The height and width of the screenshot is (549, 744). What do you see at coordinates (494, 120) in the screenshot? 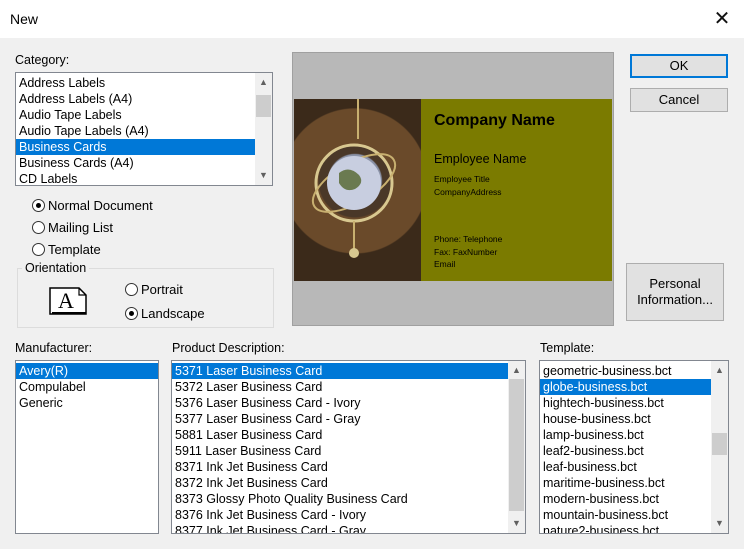
I see `card-company-name: Company Name` at bounding box center [494, 120].